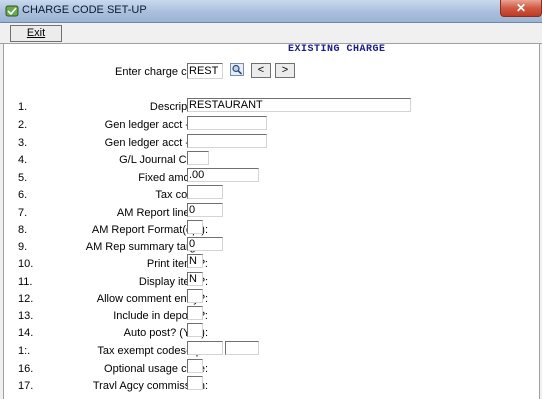 Image resolution: width=542 pixels, height=399 pixels. I want to click on am-report-format-label: AM Report Format(opt):, so click(149, 230).